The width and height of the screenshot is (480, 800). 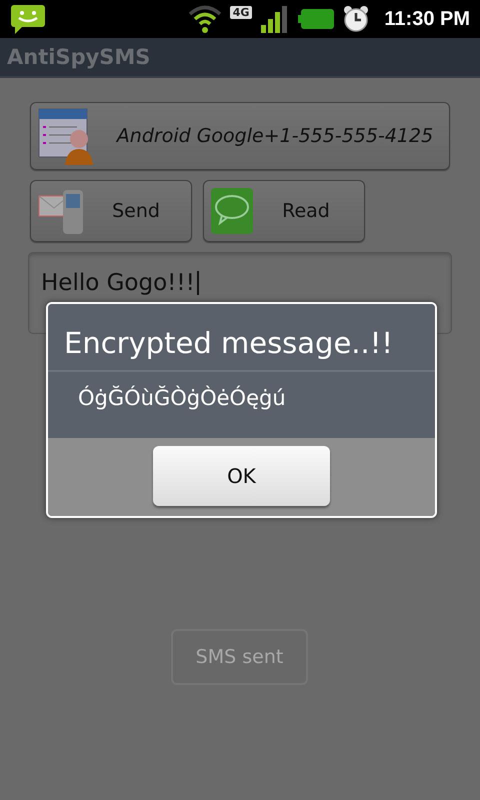 I want to click on battery-icon, so click(x=316, y=19).